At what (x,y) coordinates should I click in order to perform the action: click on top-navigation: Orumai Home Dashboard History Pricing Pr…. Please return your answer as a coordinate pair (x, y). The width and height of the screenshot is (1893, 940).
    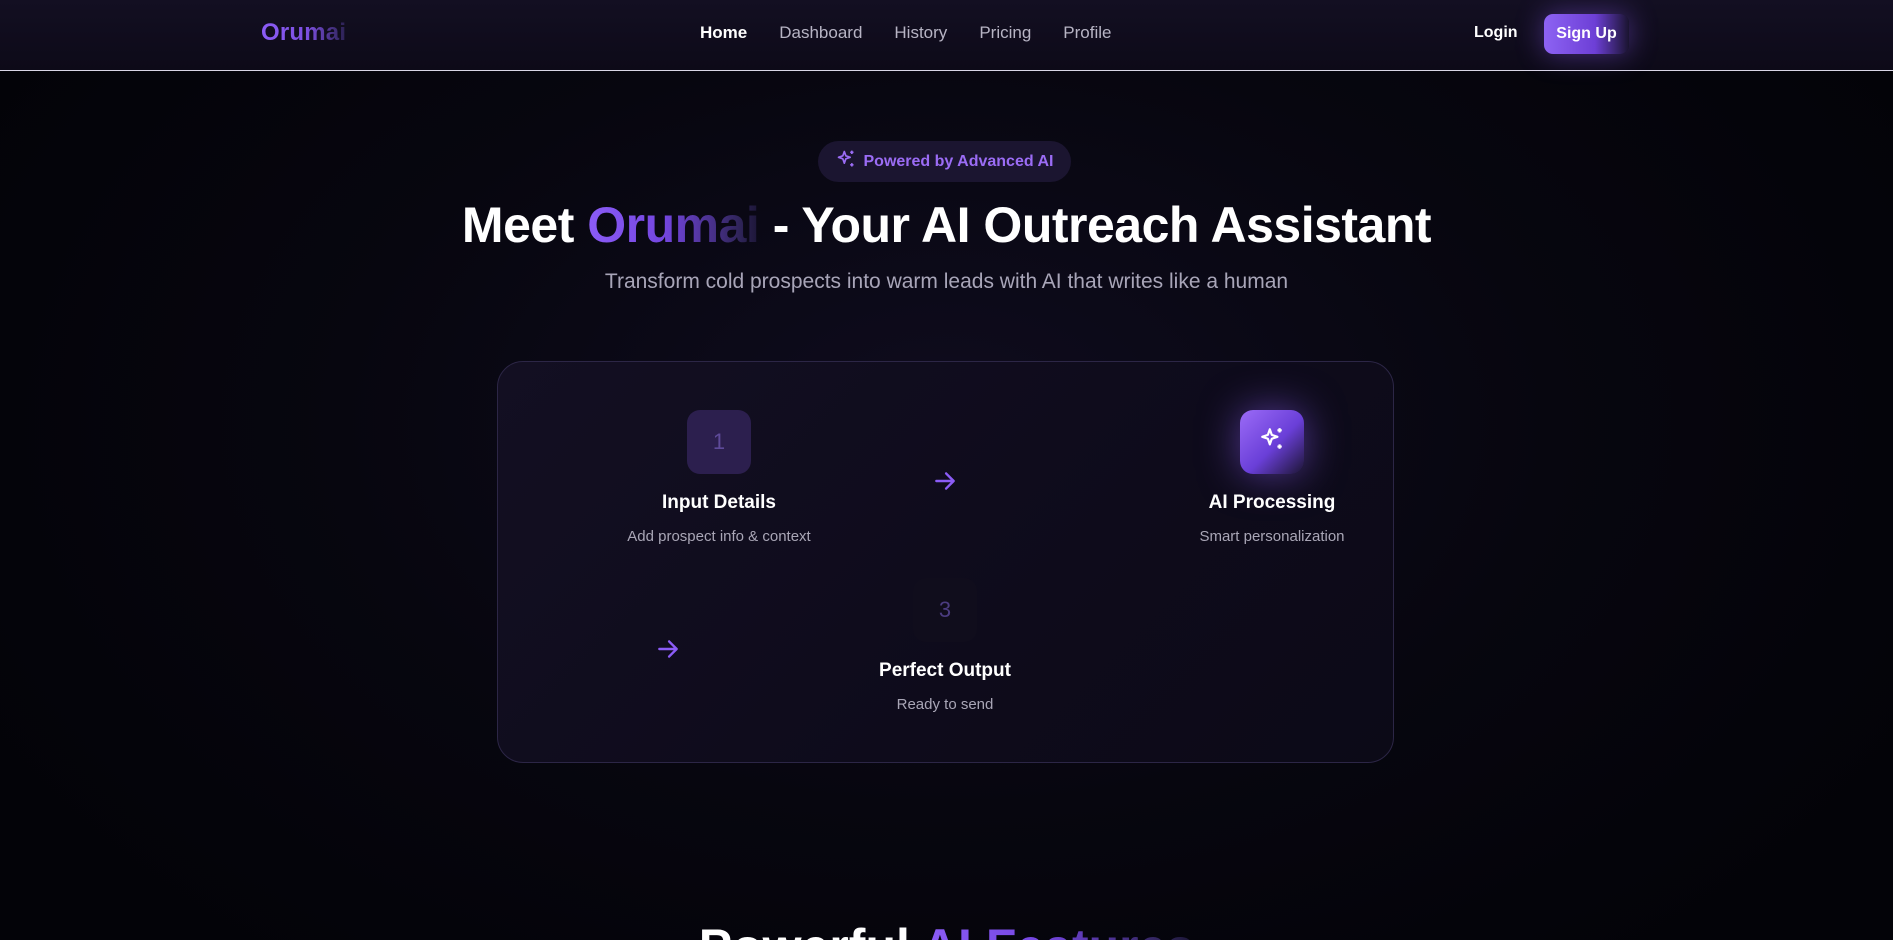
    Looking at the image, I should click on (946, 35).